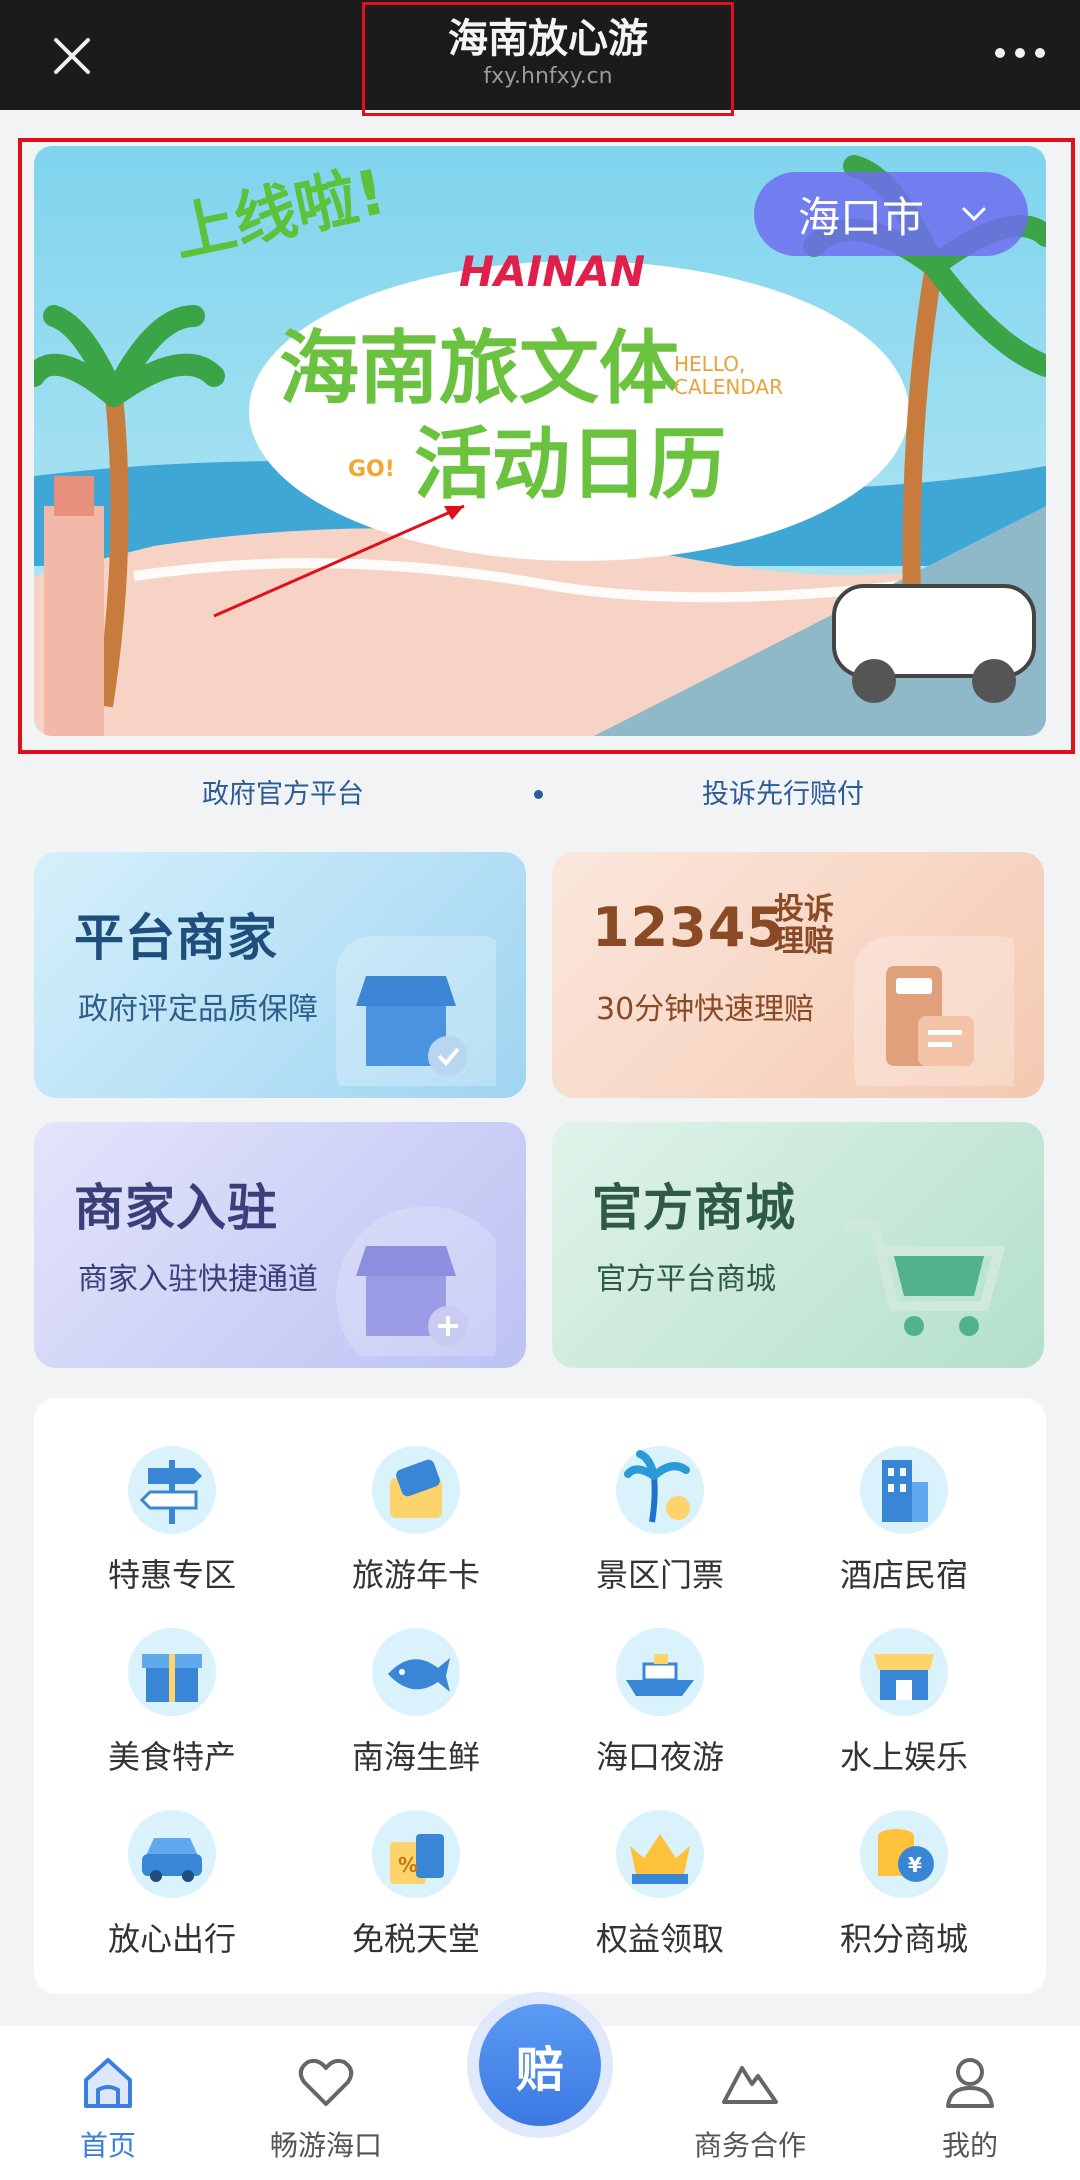 This screenshot has height=2180, width=1080. I want to click on heart-icon, so click(326, 2082).